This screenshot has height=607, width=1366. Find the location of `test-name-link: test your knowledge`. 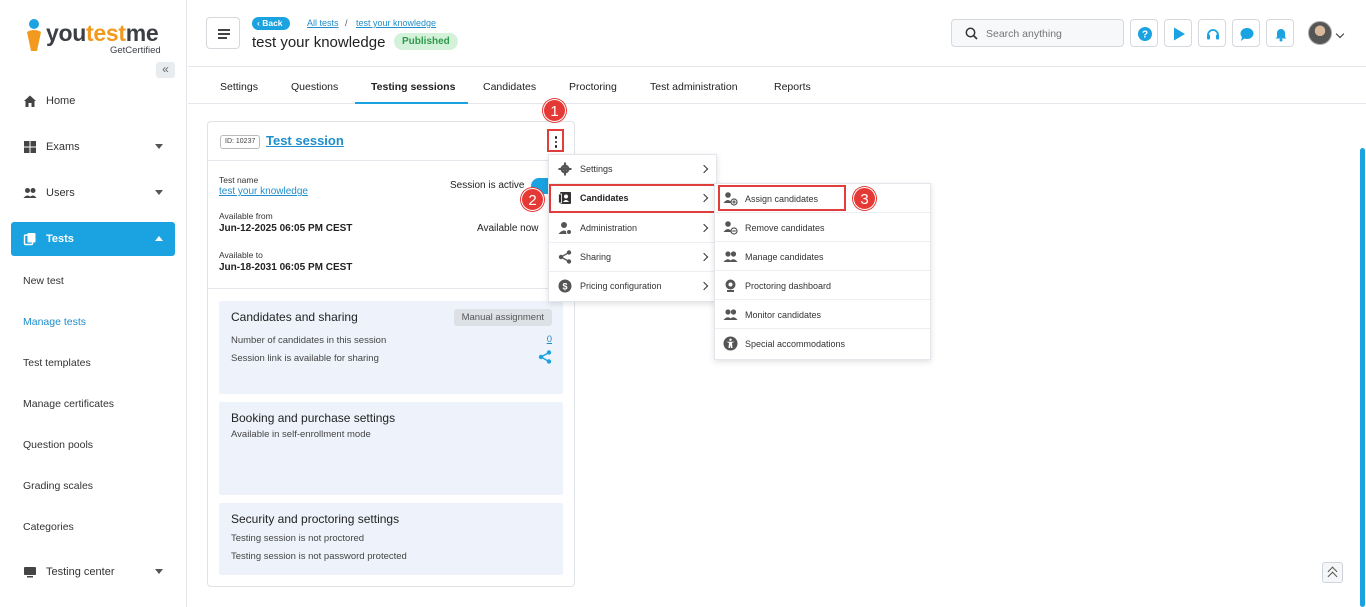

test-name-link: test your knowledge is located at coordinates (263, 191).